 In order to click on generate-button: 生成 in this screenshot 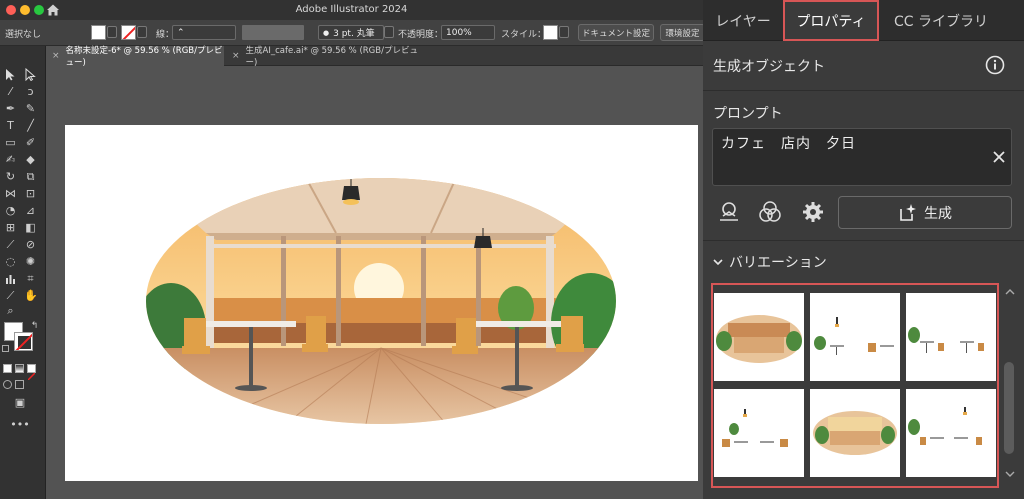, I will do `click(925, 212)`.